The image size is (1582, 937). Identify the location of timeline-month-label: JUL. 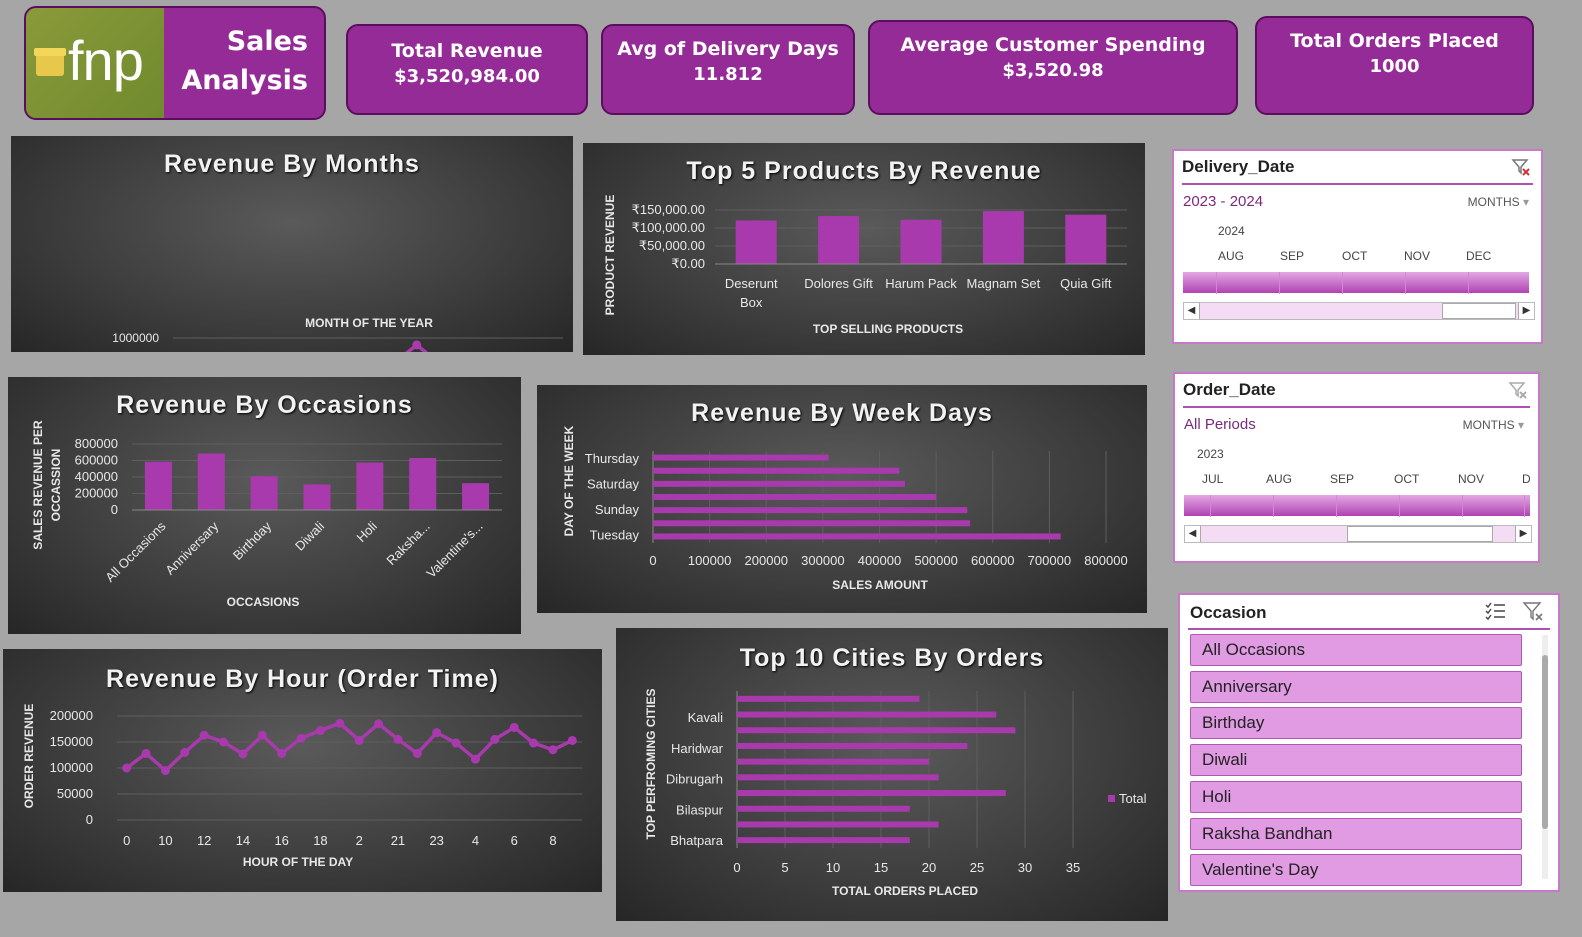
(1212, 479).